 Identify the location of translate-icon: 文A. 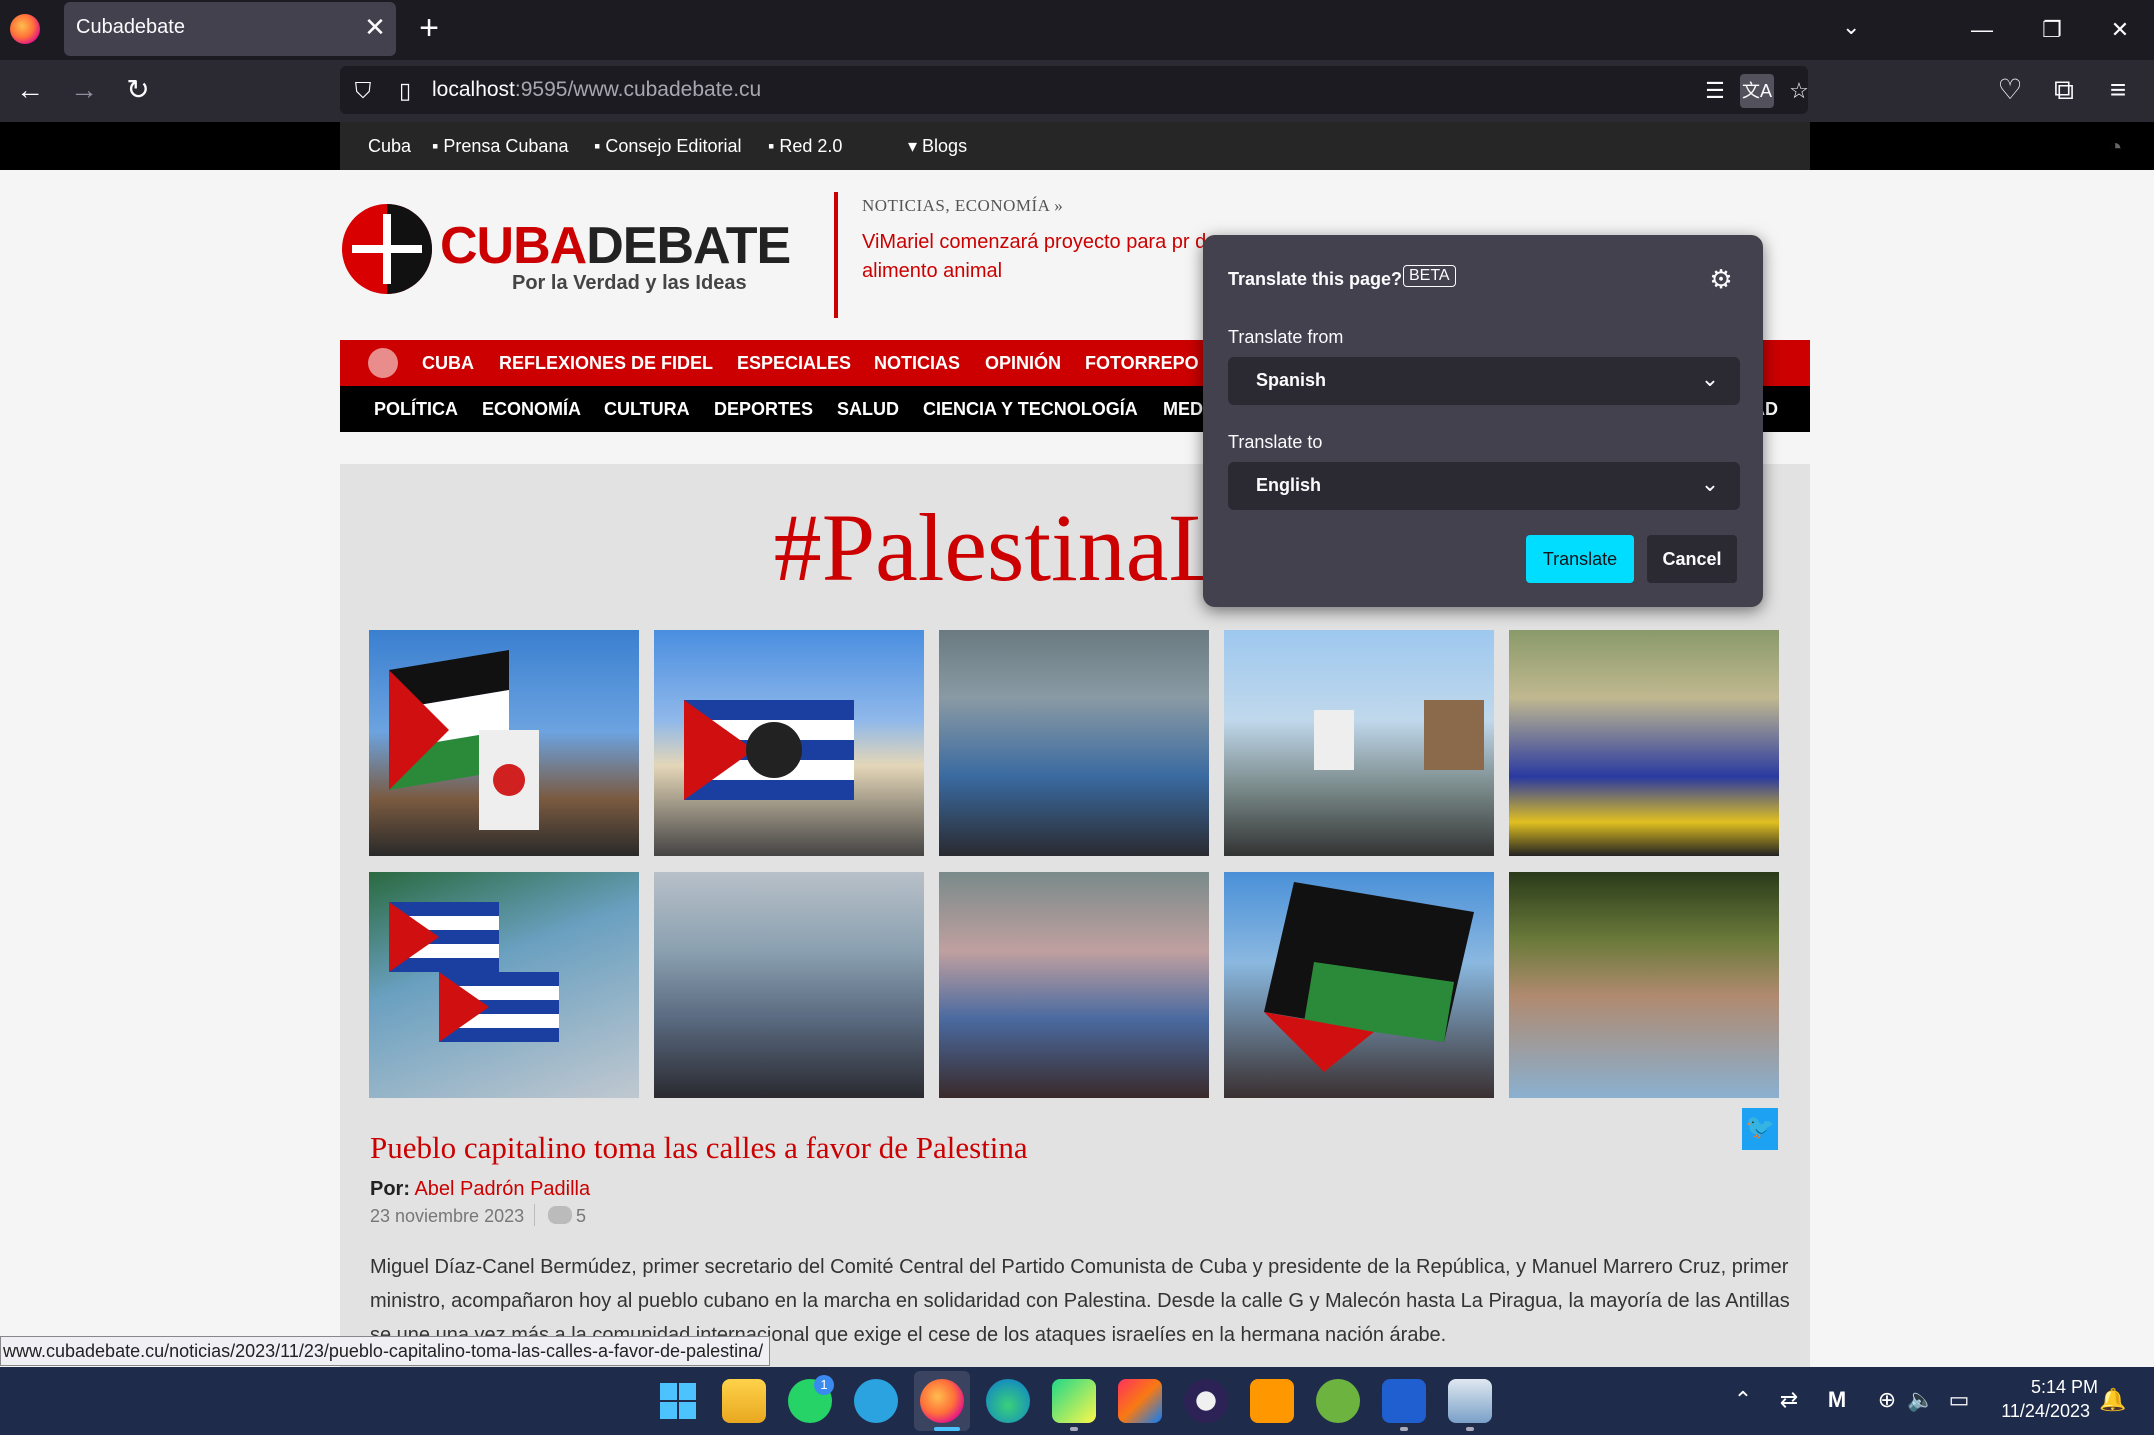
(1757, 91).